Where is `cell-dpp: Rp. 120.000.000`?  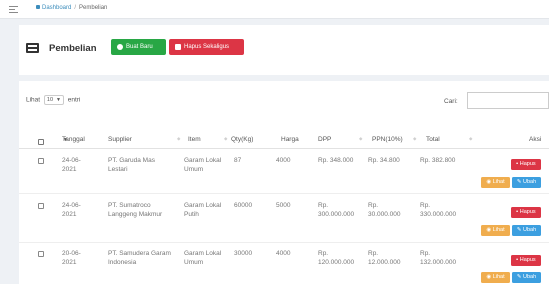
cell-dpp: Rp. 120.000.000 is located at coordinates (336, 258).